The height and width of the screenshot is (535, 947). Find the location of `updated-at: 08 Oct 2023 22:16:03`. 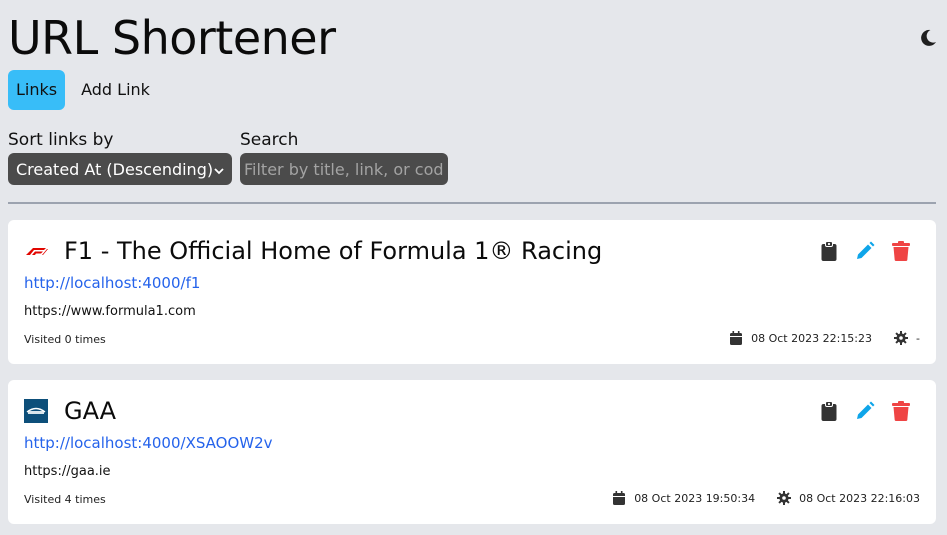

updated-at: 08 Oct 2023 22:16:03 is located at coordinates (859, 498).